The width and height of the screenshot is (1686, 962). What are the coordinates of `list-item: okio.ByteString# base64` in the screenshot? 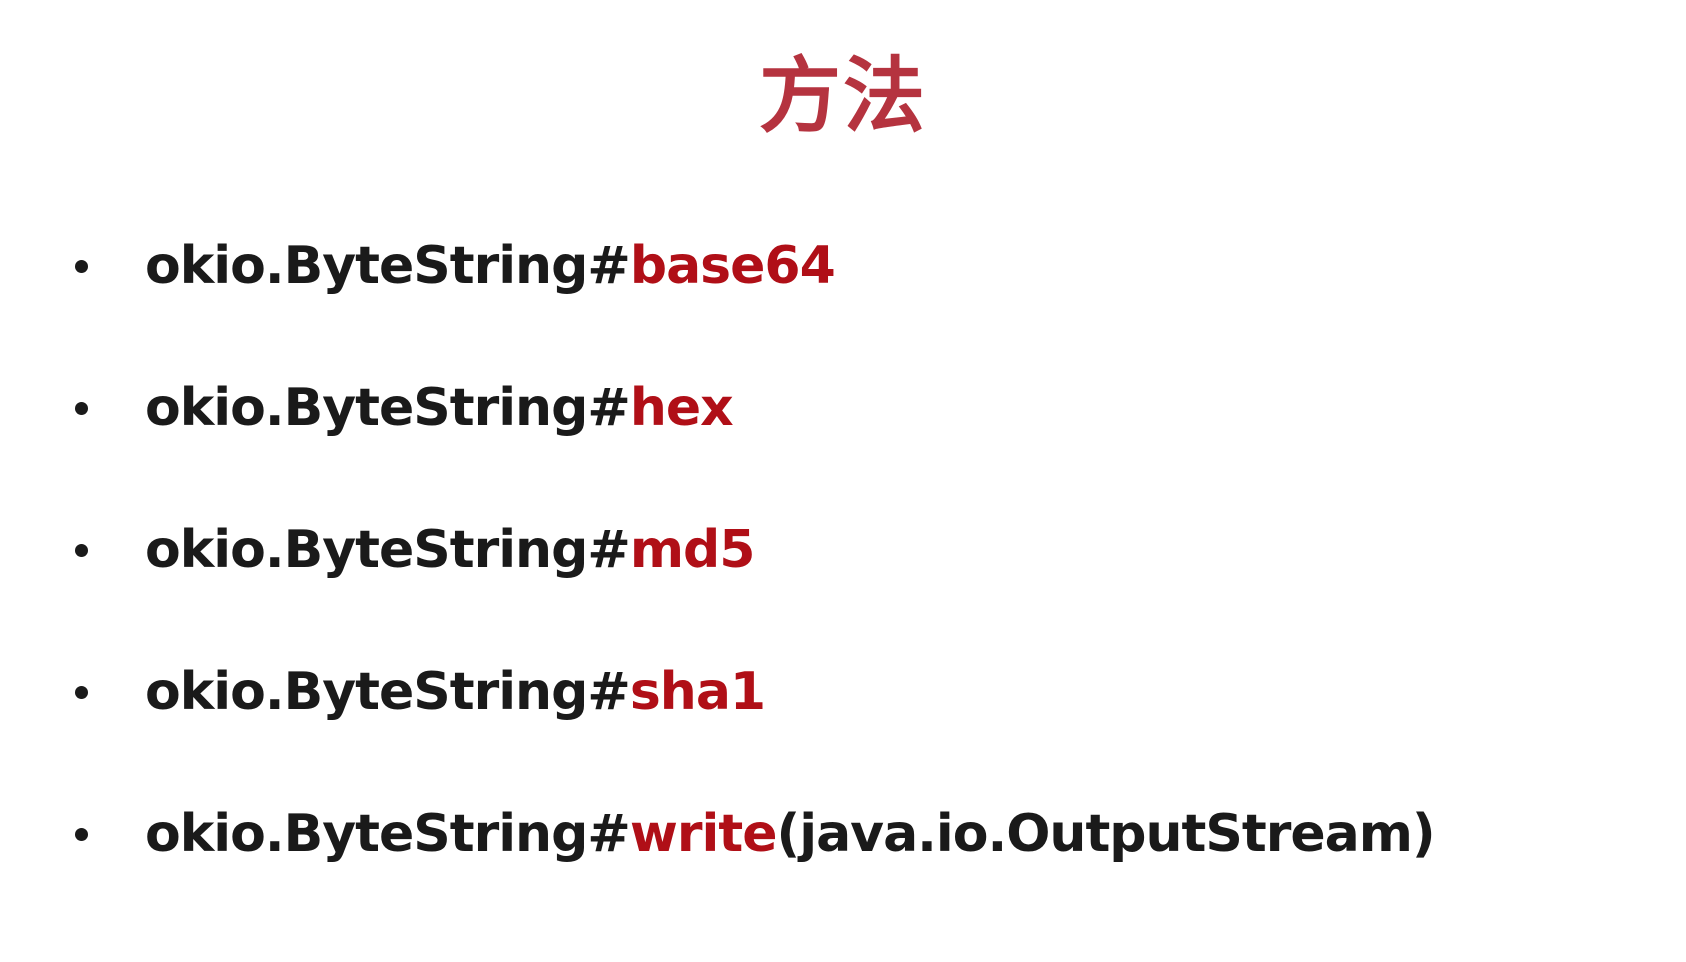 It's located at (455, 266).